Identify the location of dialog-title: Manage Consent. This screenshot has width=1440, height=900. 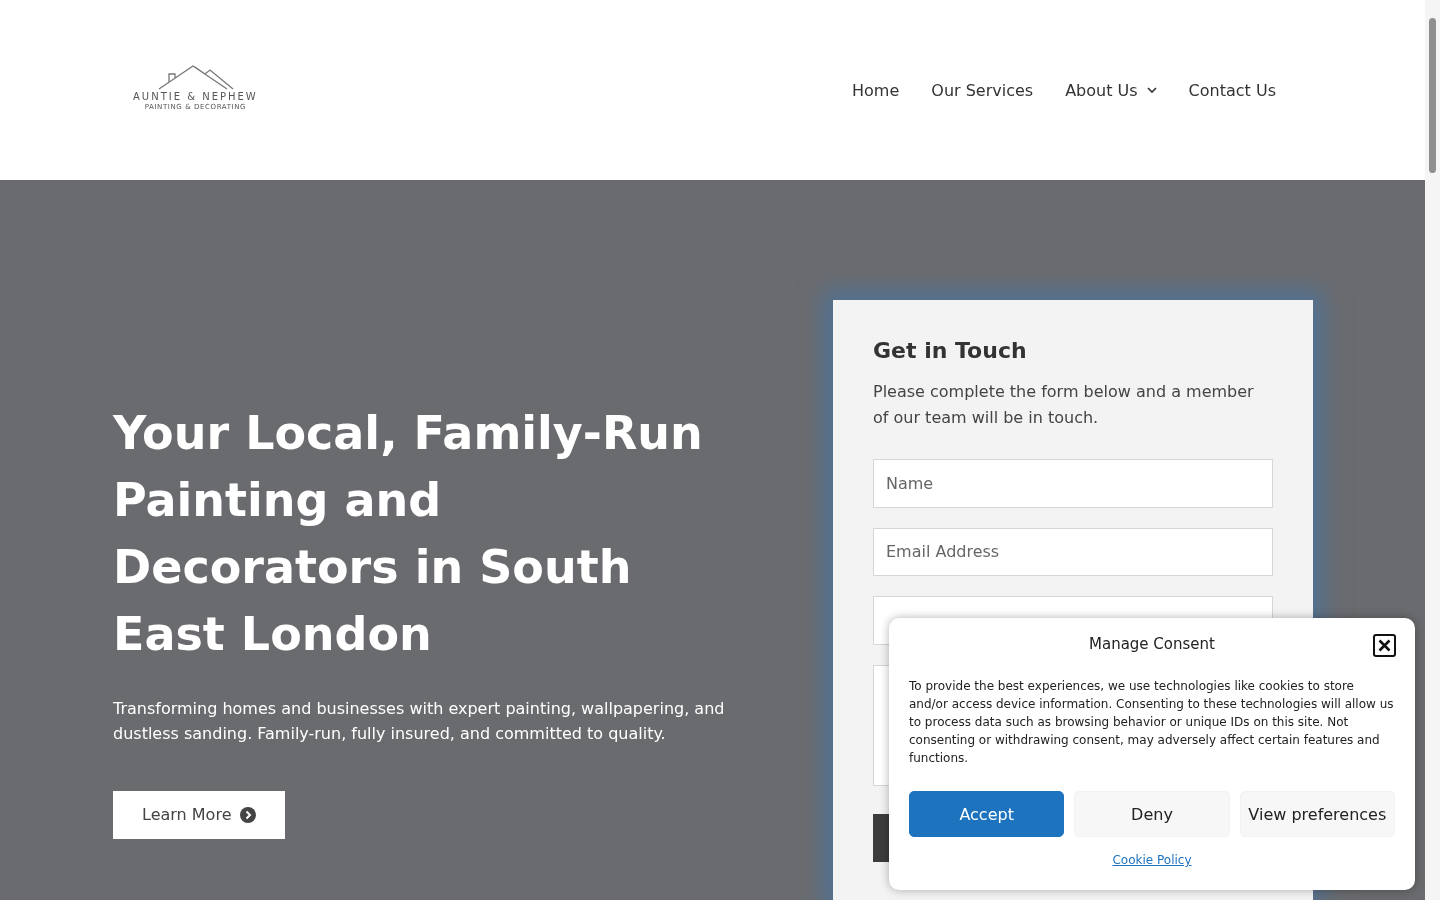
(1152, 644).